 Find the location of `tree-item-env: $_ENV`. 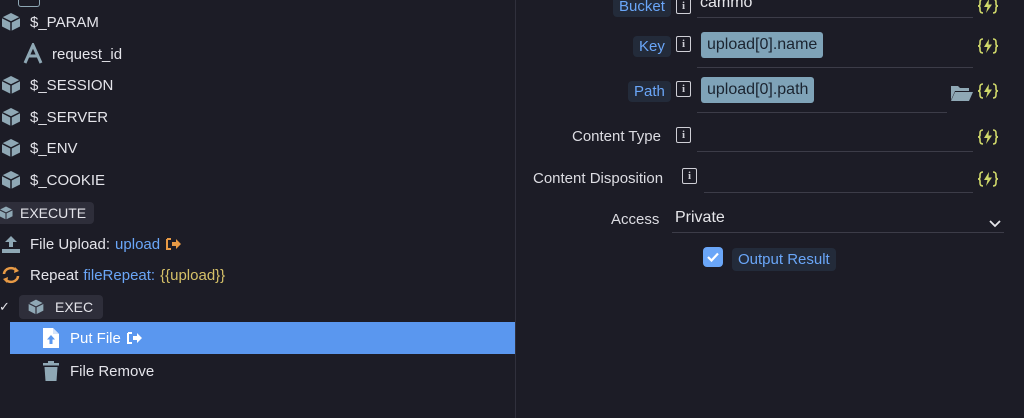

tree-item-env: $_ENV is located at coordinates (39, 148).